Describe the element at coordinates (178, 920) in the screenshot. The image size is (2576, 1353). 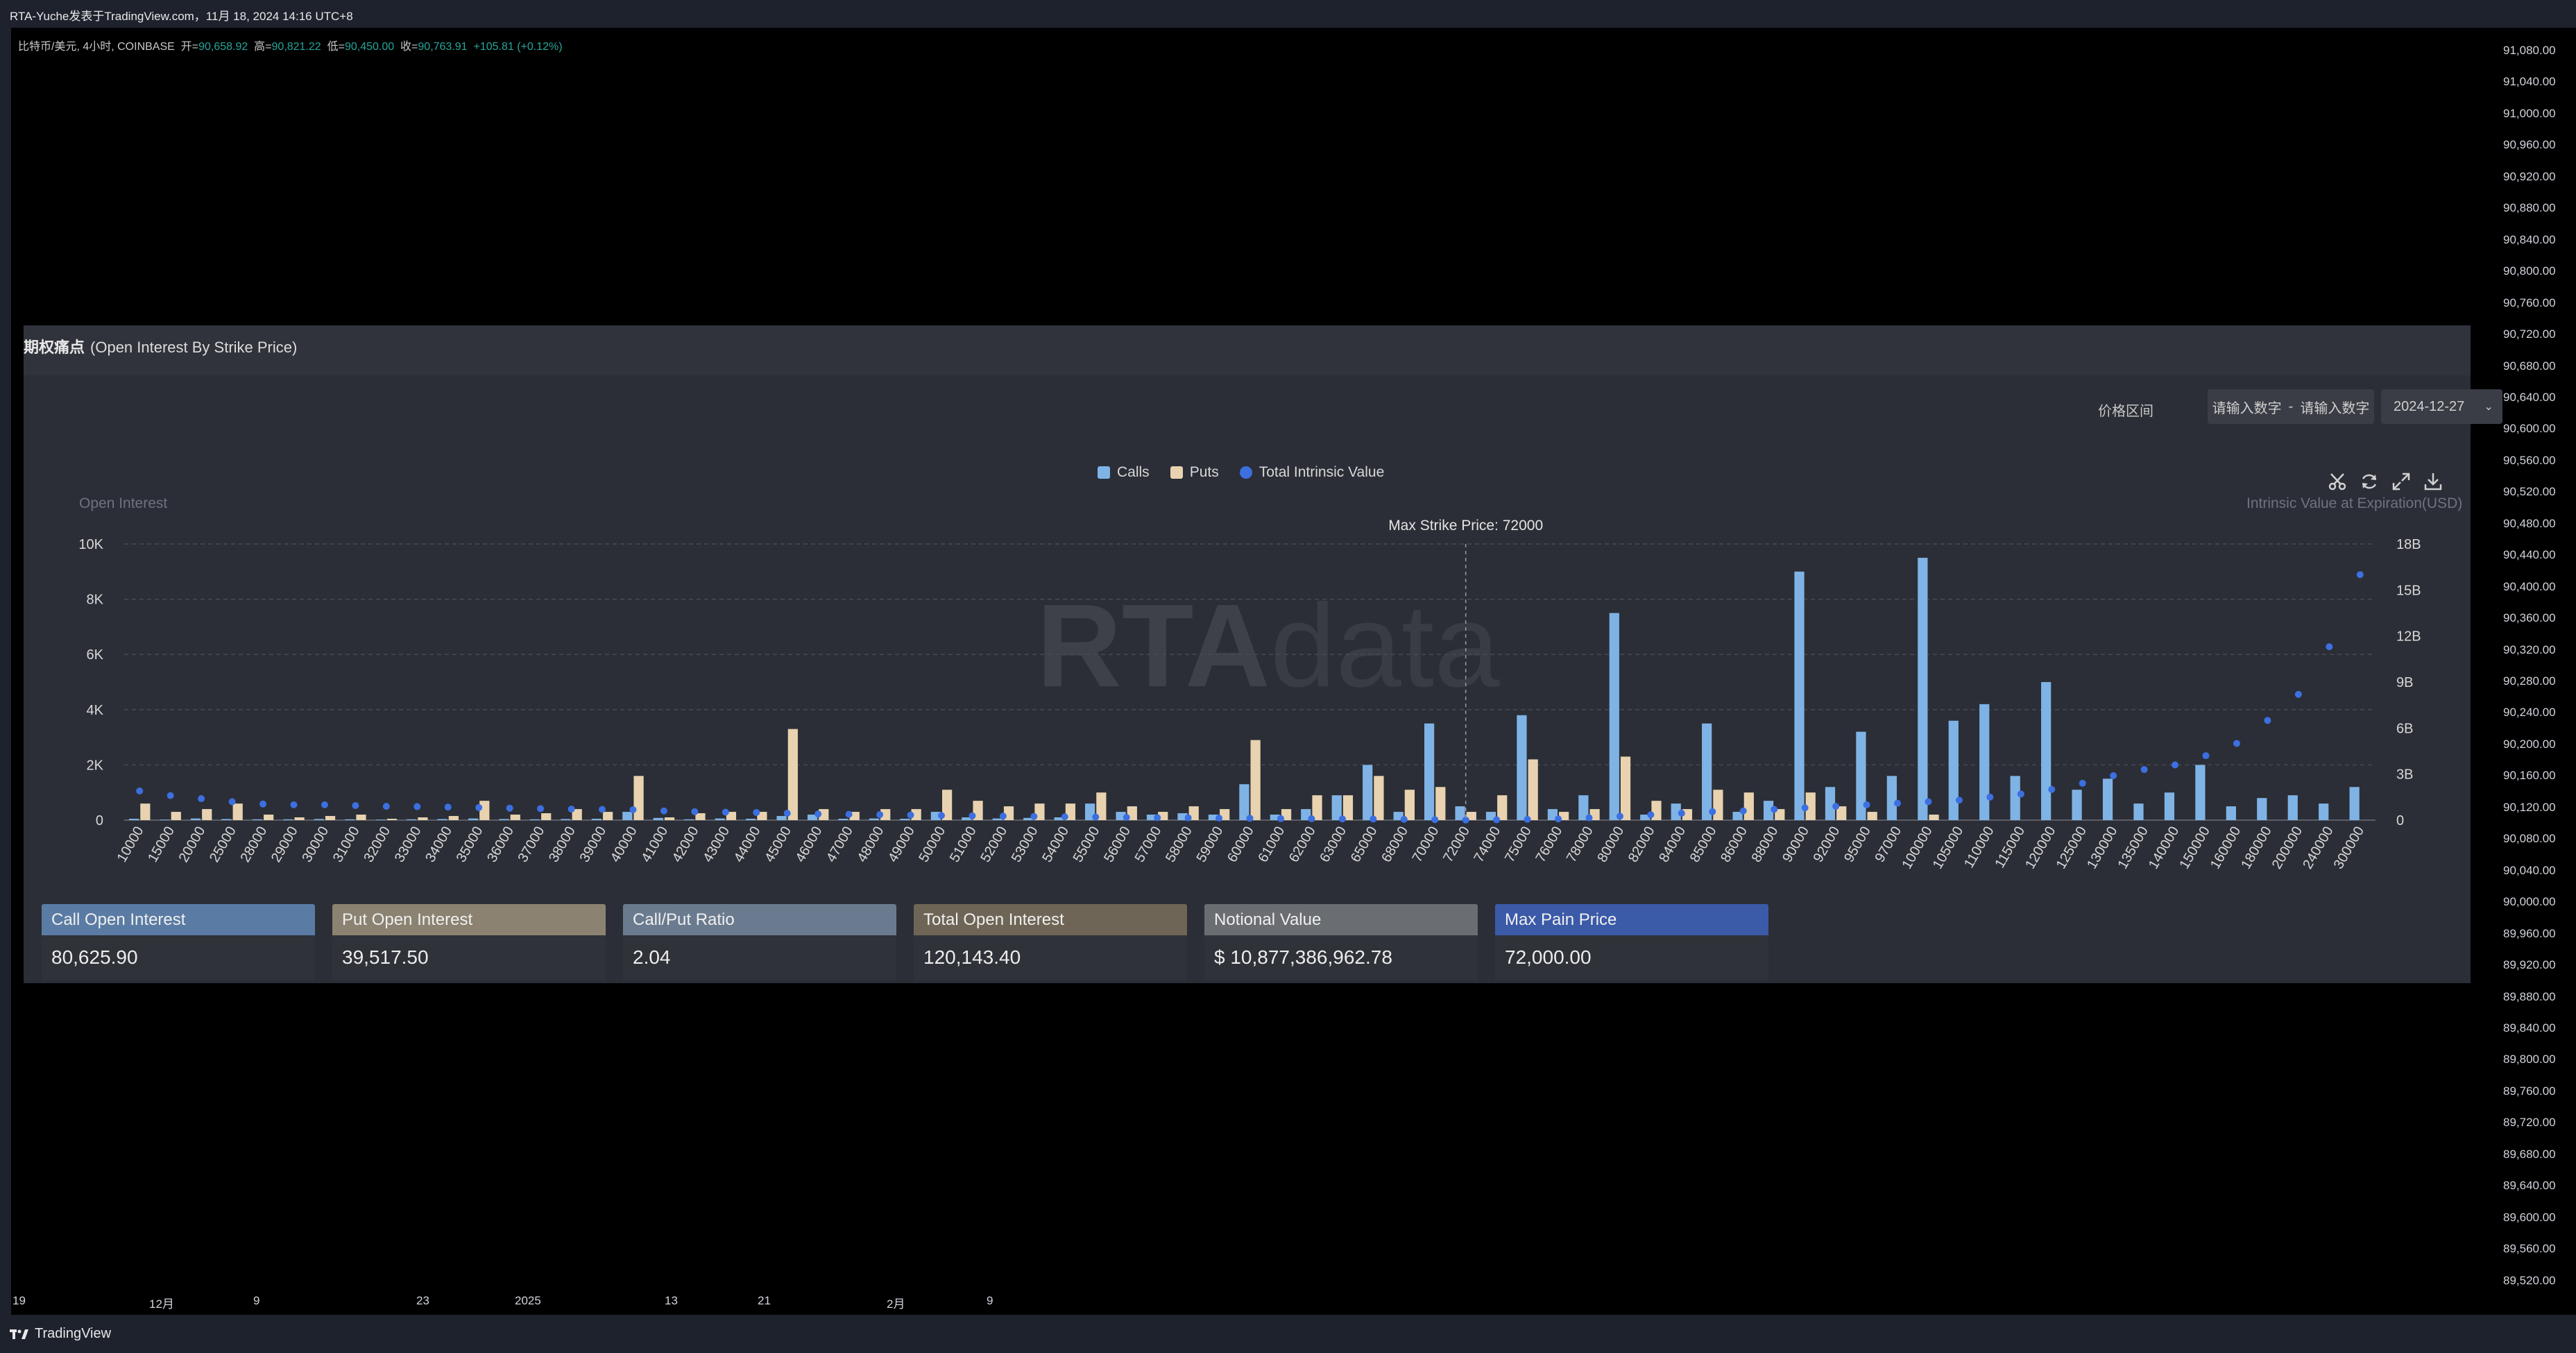
I see `stat-label: Call Open Interest` at that location.